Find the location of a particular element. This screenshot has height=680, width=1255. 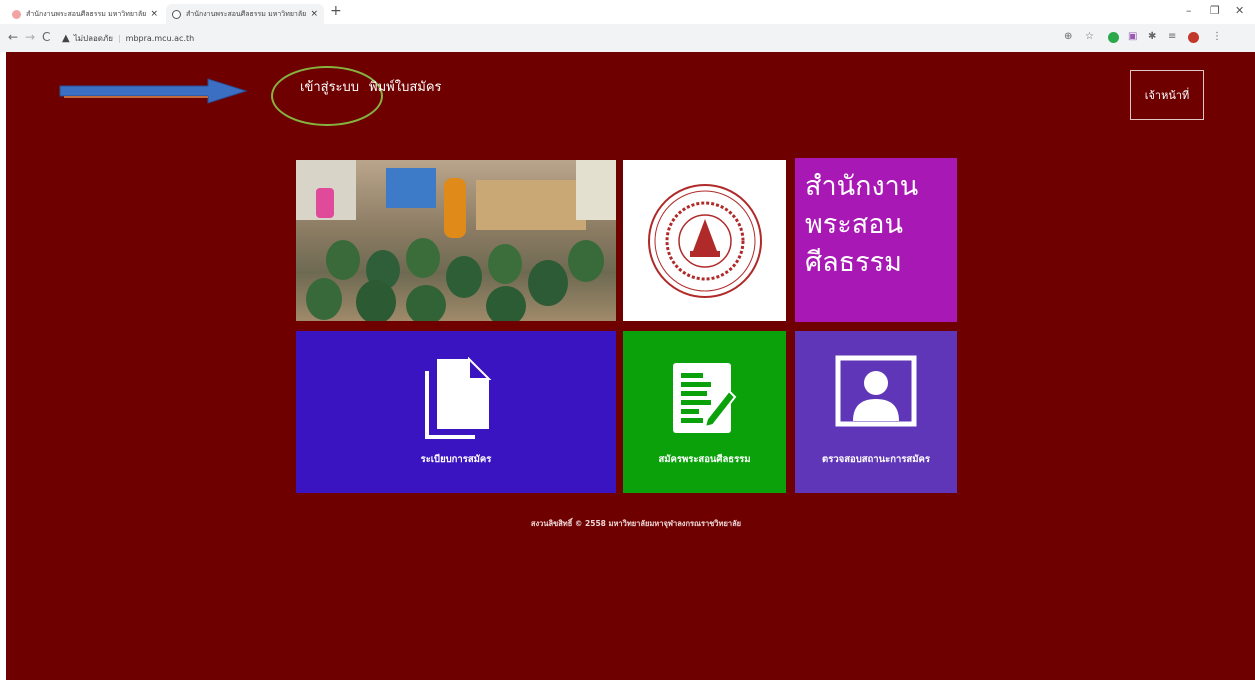

minimize-button: – is located at coordinates (1189, 10).